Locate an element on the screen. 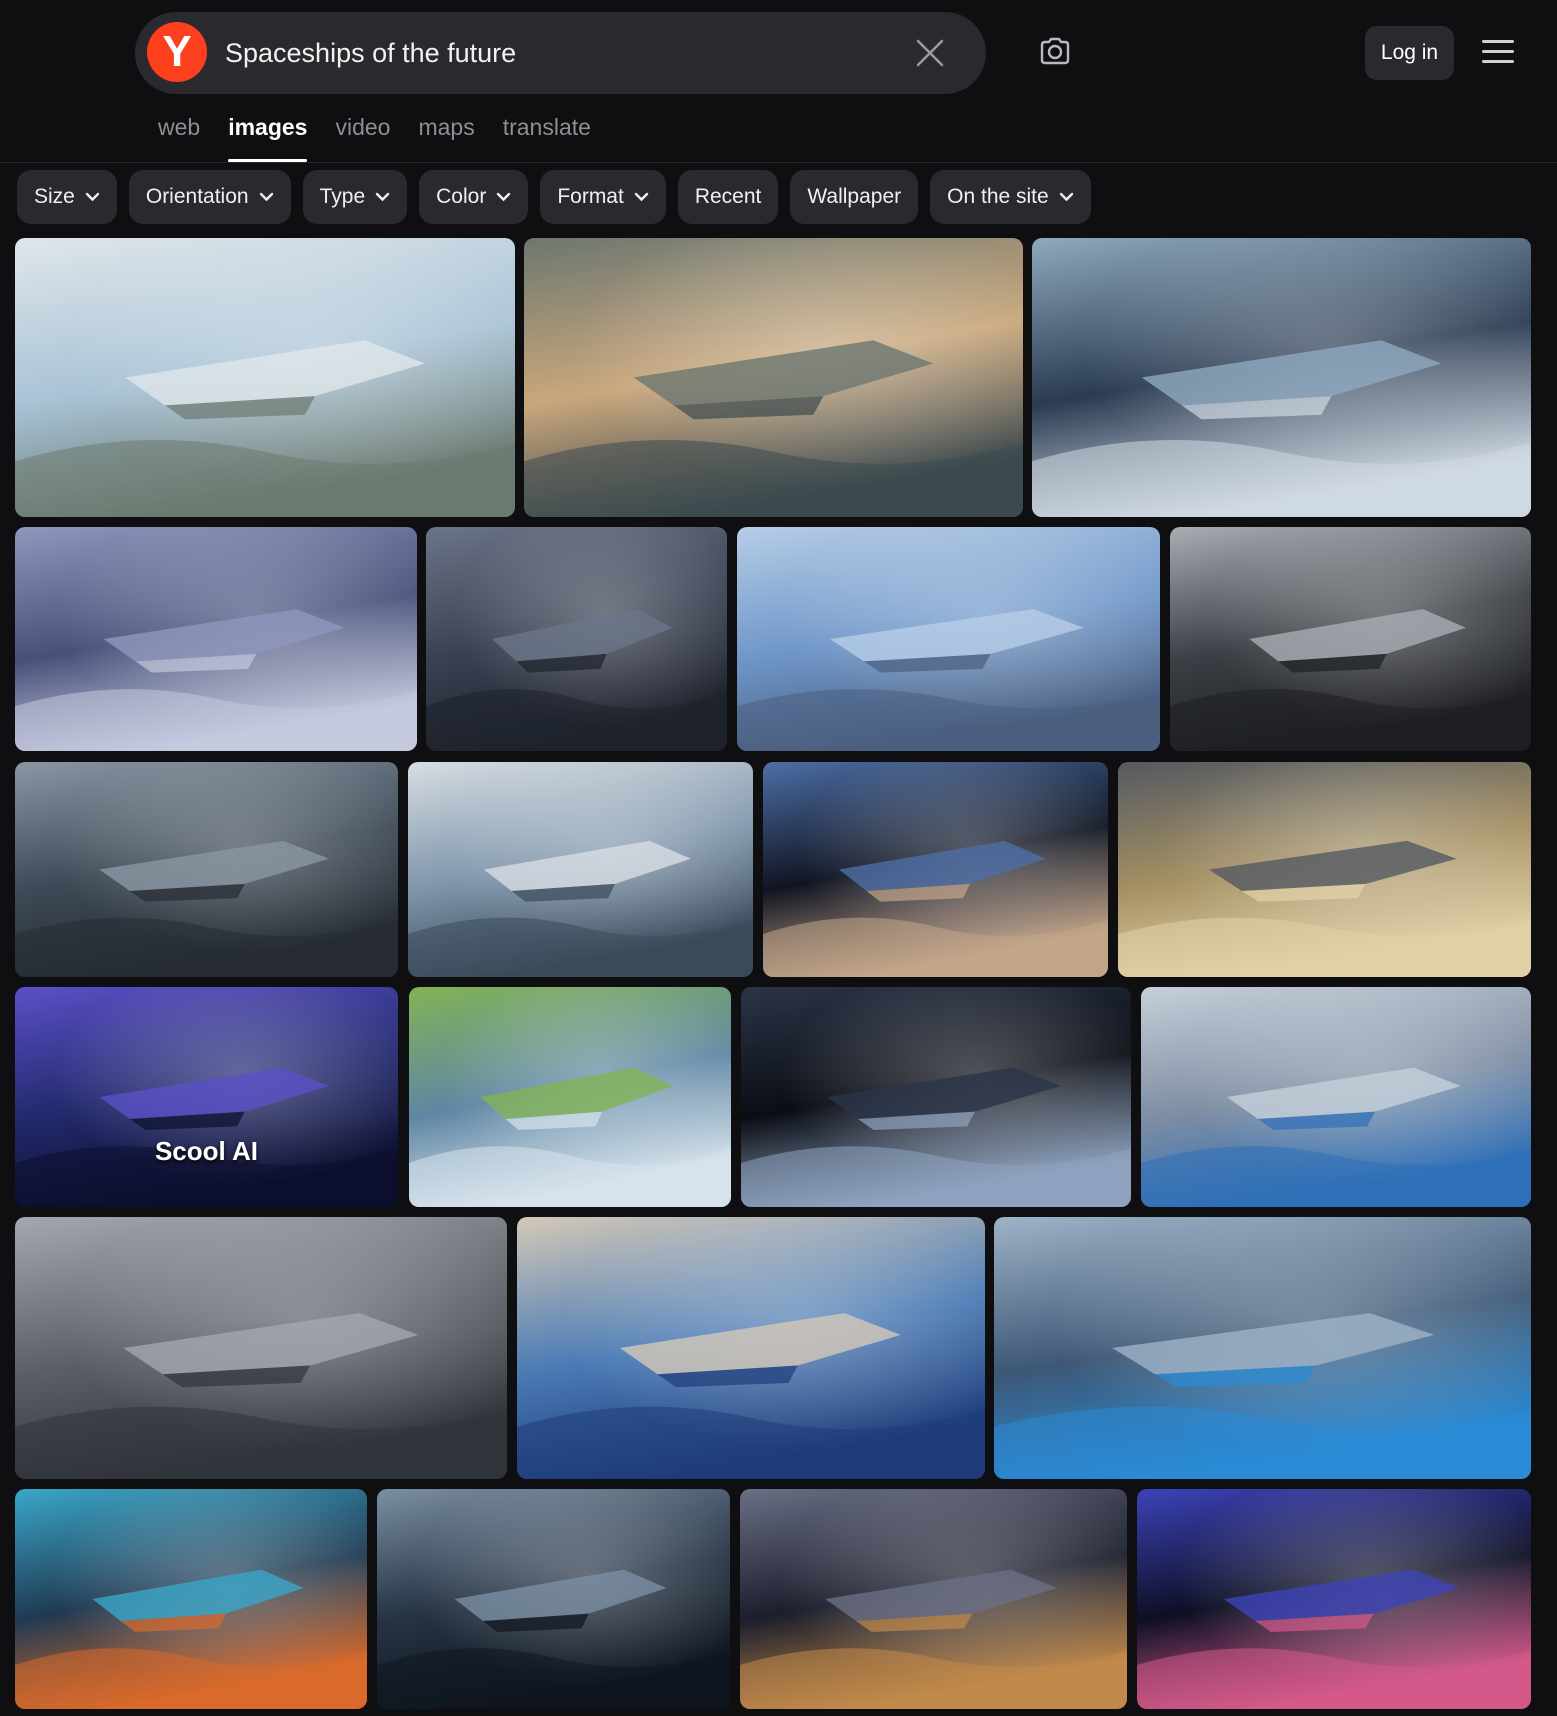 The image size is (1557, 1716). hamburger-menu-icon is located at coordinates (1498, 53).